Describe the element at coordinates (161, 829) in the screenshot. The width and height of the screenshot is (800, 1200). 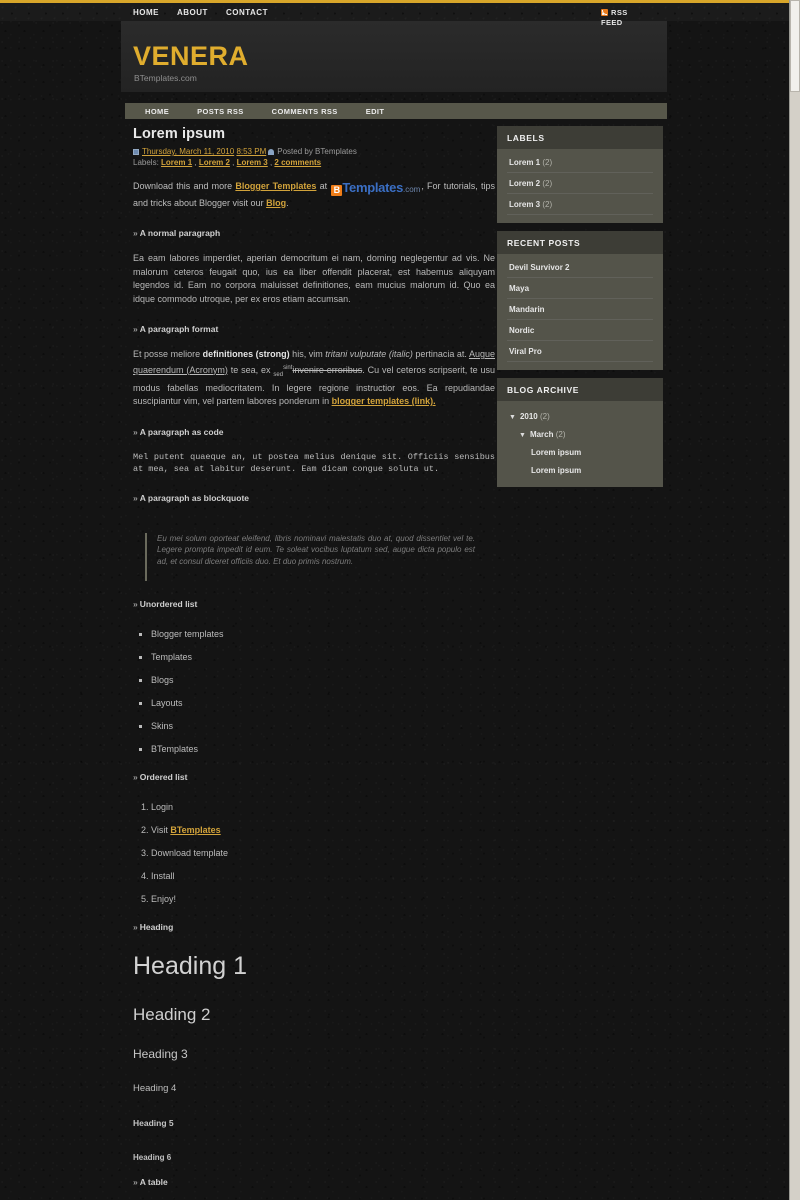
I see `list-item-text: Visit` at that location.